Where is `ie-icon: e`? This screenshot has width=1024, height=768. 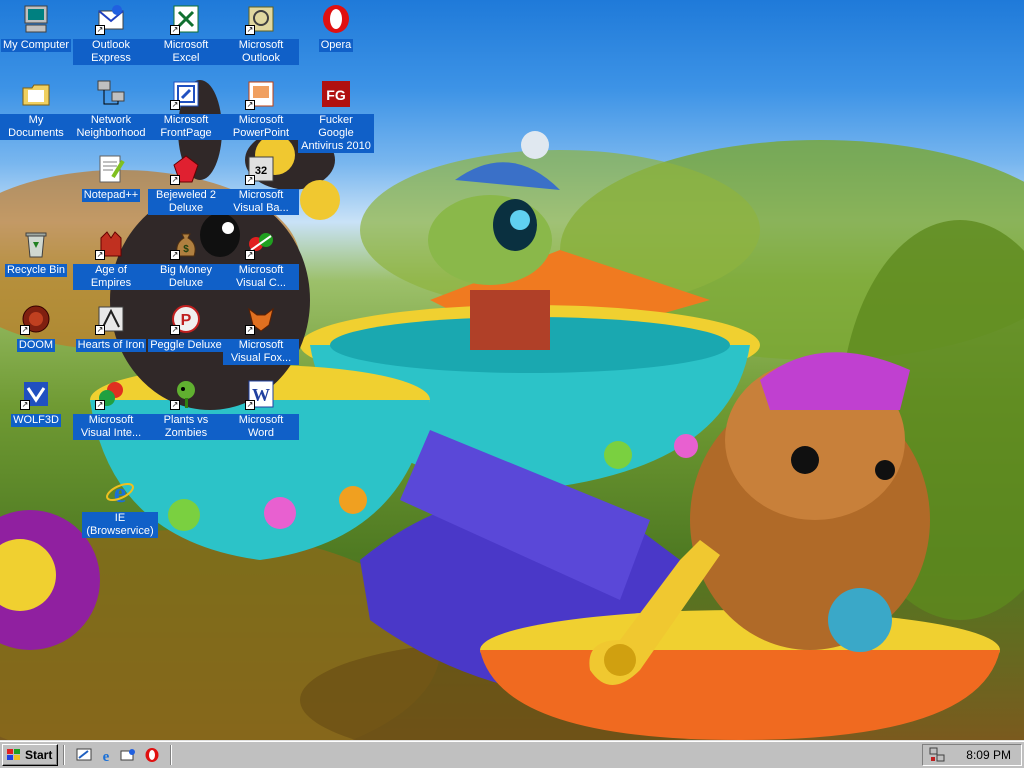 ie-icon: e is located at coordinates (120, 492).